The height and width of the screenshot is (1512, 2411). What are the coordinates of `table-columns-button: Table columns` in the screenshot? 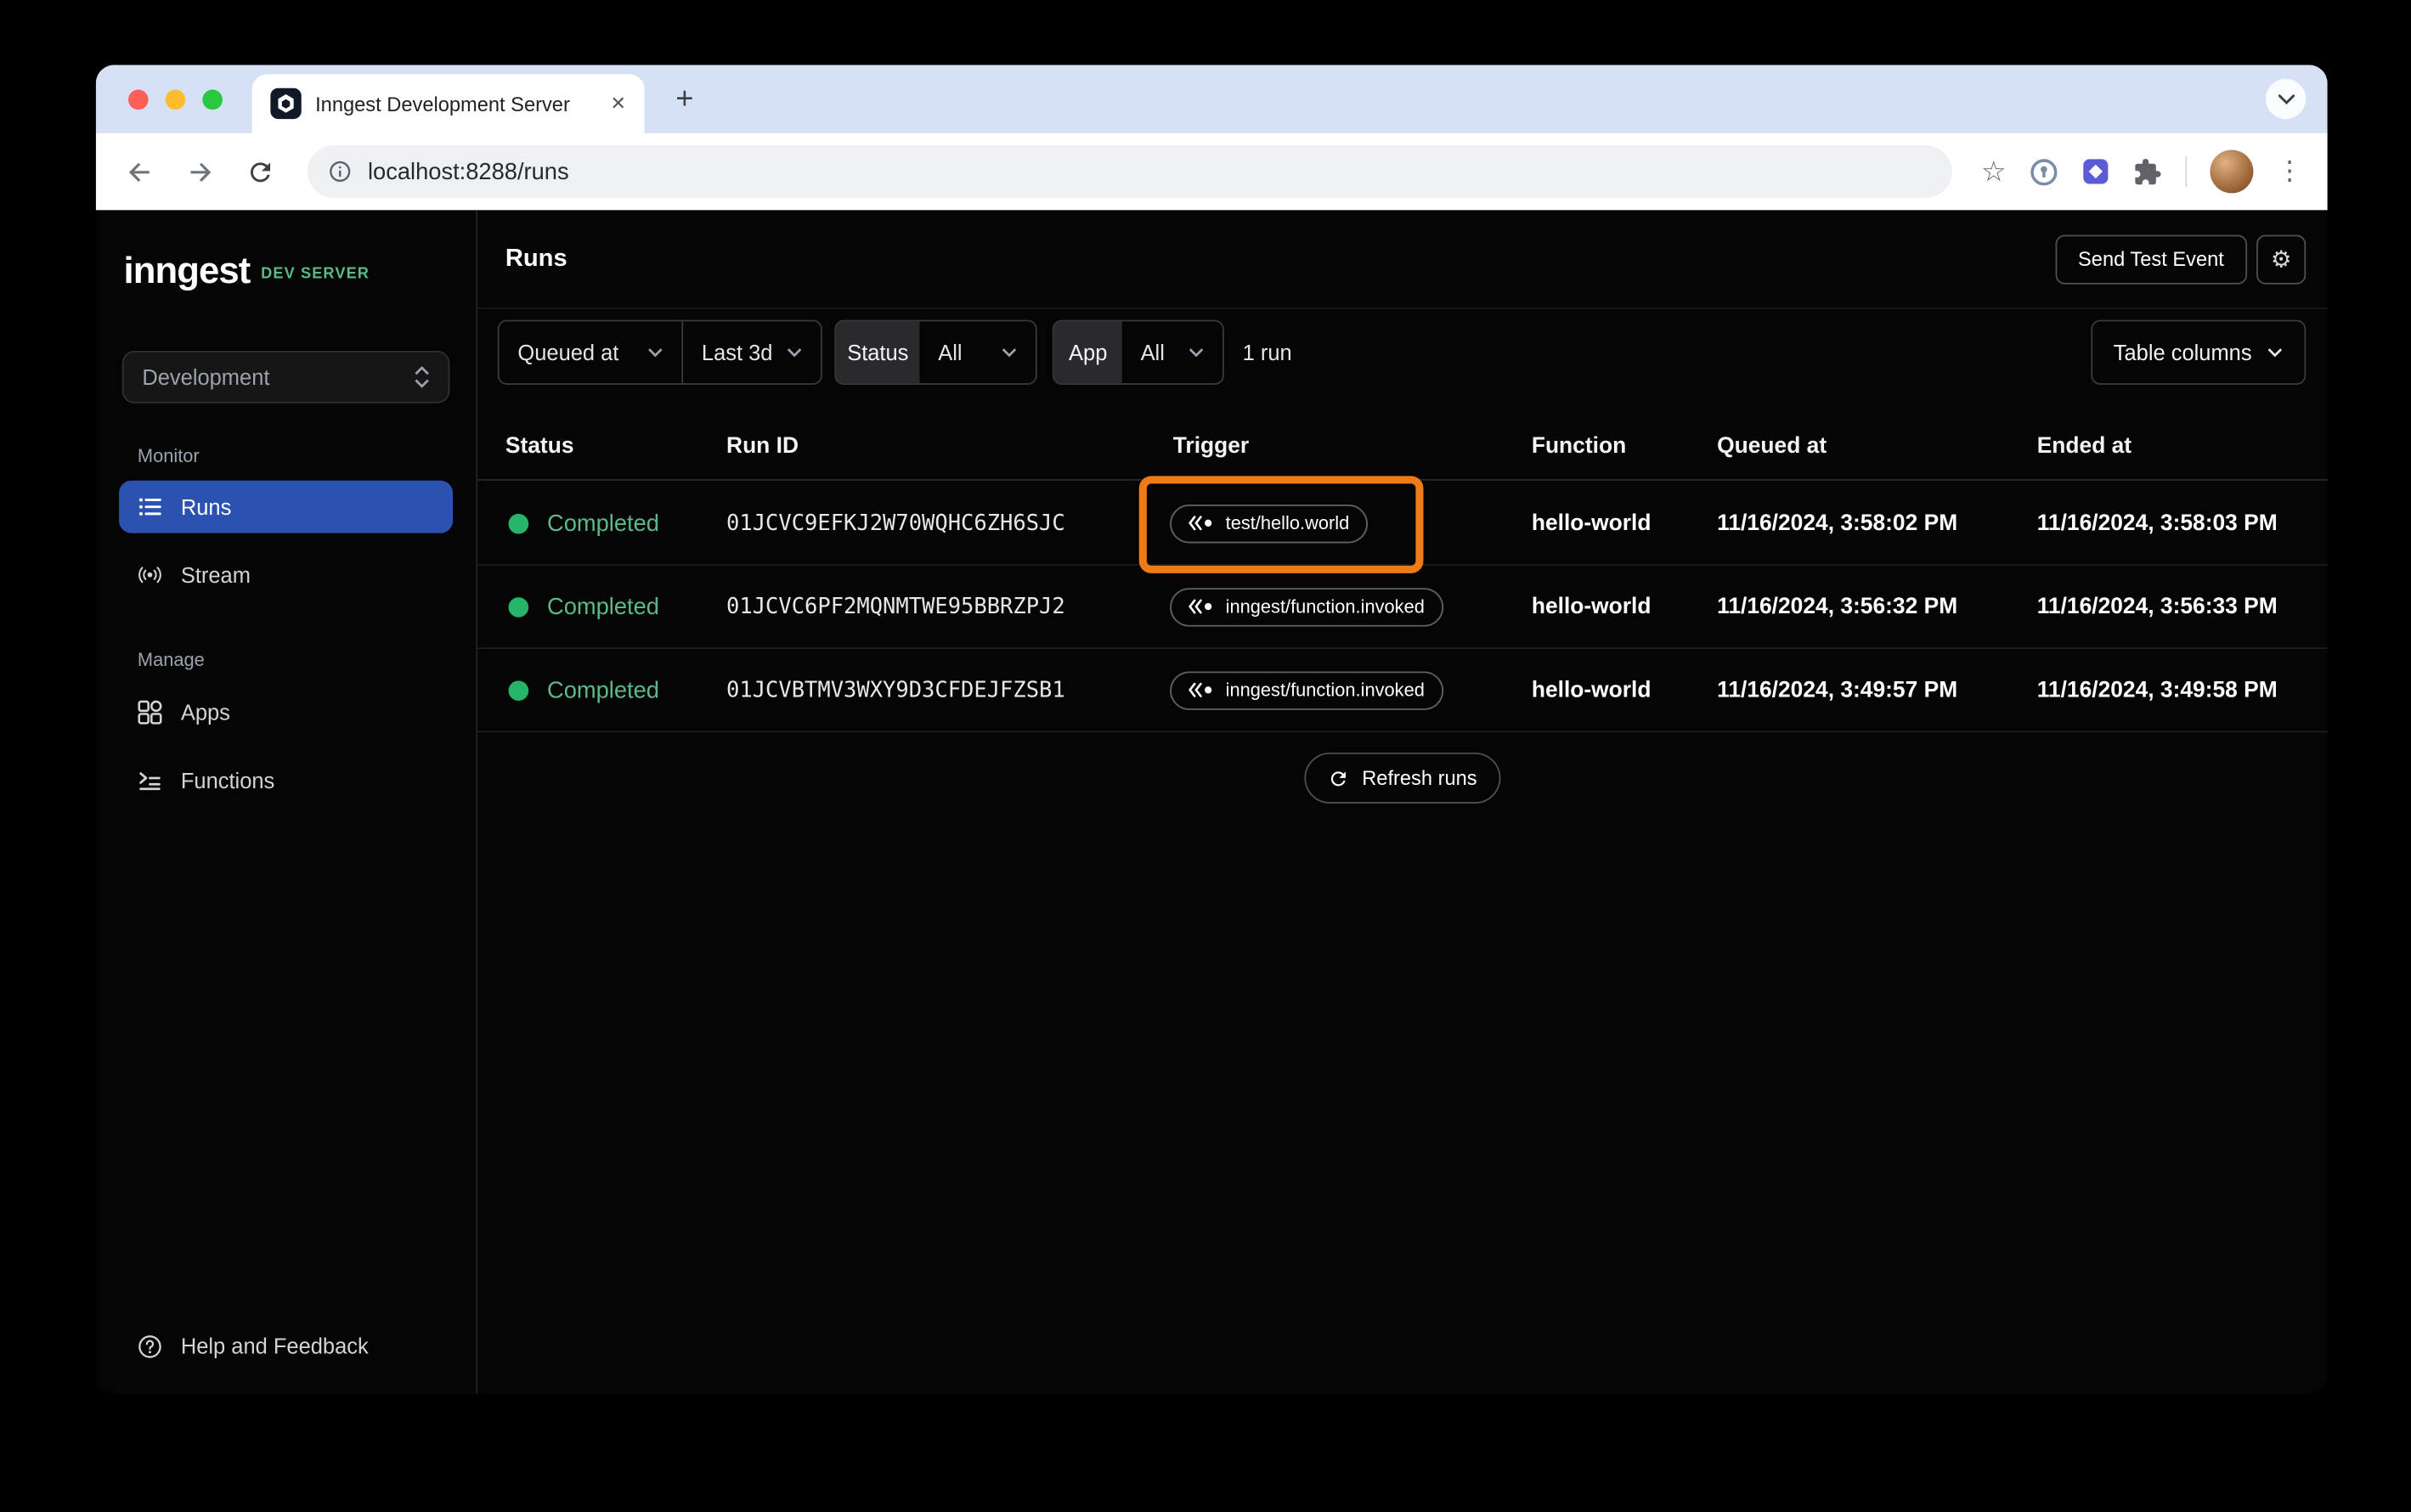 It's located at (2198, 352).